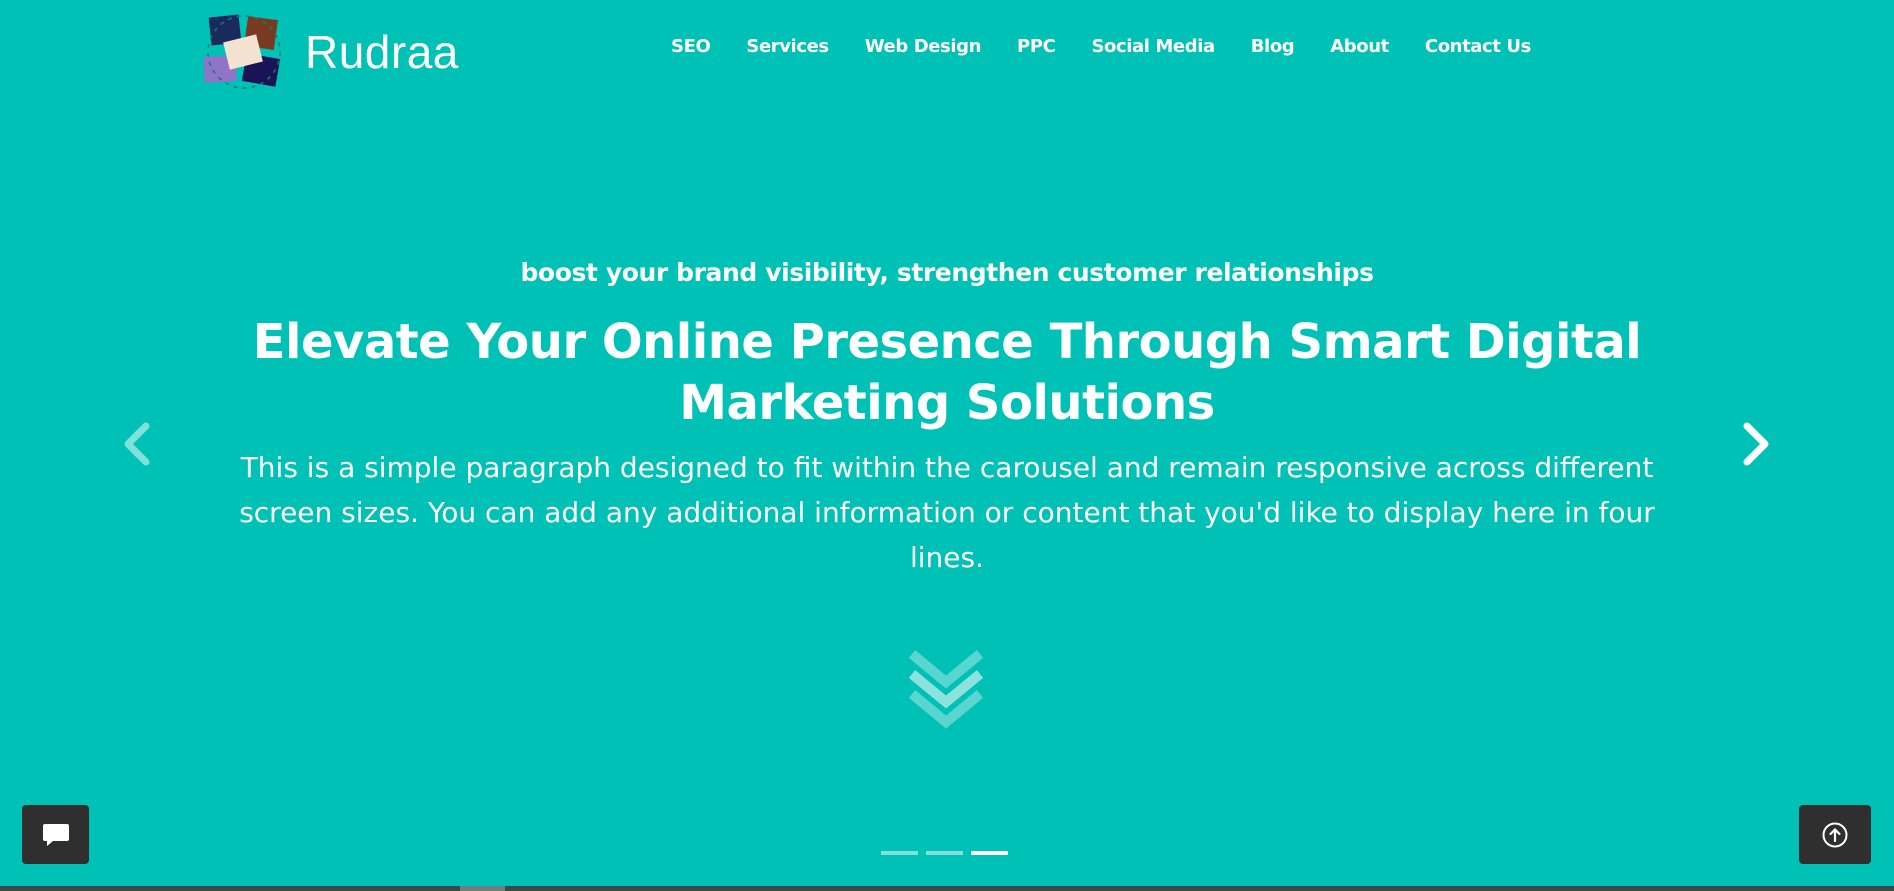 Image resolution: width=1894 pixels, height=891 pixels. Describe the element at coordinates (946, 689) in the screenshot. I see `double-chevron-down-icon` at that location.